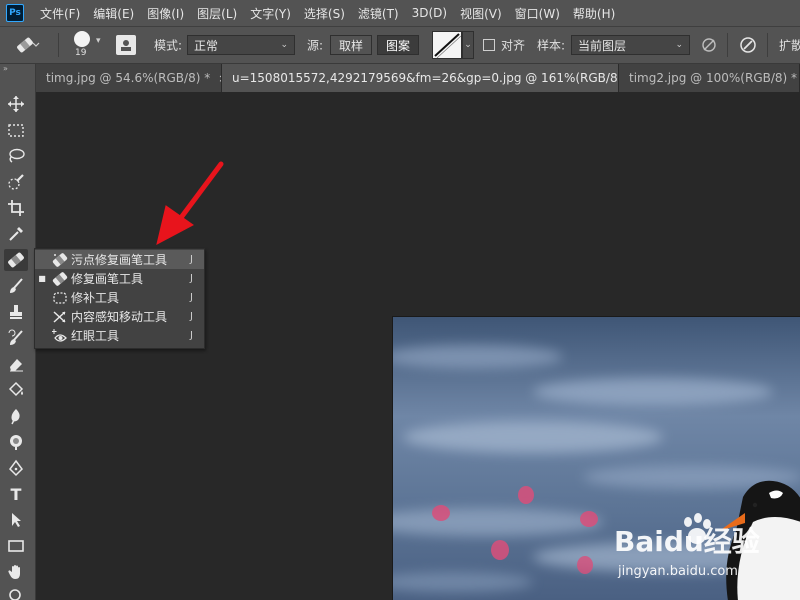 The height and width of the screenshot is (600, 800). What do you see at coordinates (16, 572) in the screenshot?
I see `hand-tool-icon` at bounding box center [16, 572].